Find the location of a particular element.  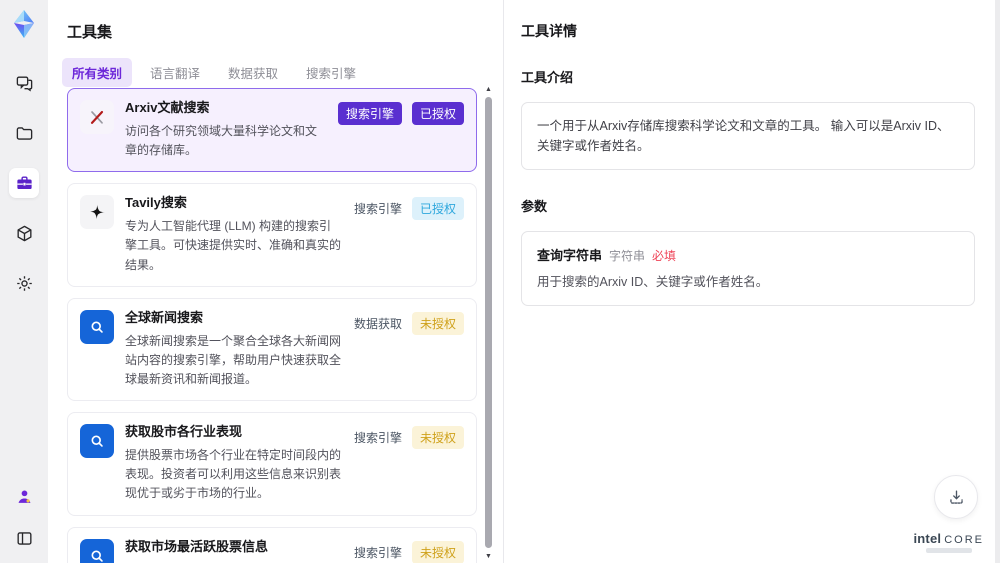

gear-icon is located at coordinates (24, 283).